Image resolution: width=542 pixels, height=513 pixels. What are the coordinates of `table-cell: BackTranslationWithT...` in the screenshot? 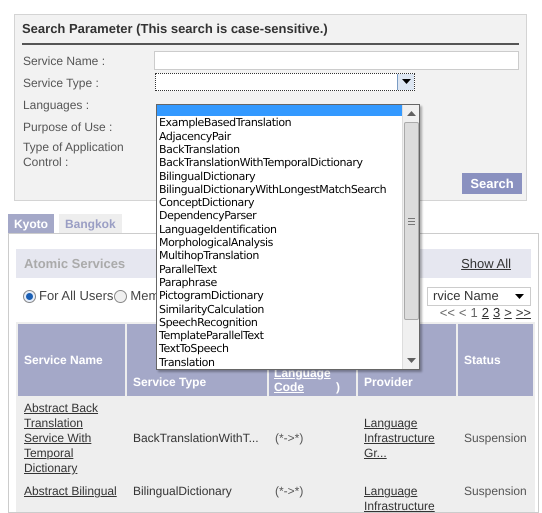 It's located at (196, 438).